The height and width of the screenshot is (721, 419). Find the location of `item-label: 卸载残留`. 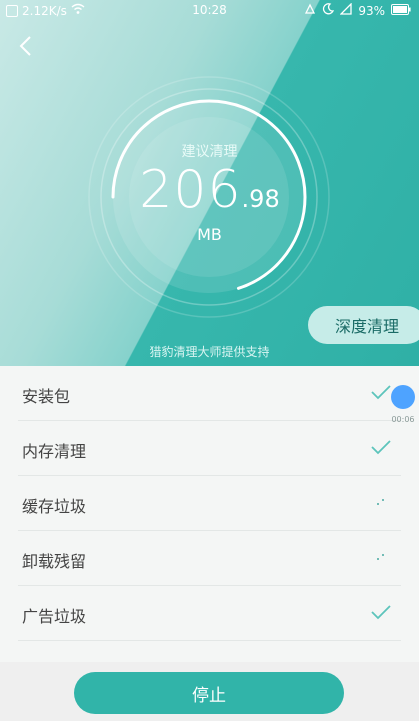

item-label: 卸载残留 is located at coordinates (54, 561).